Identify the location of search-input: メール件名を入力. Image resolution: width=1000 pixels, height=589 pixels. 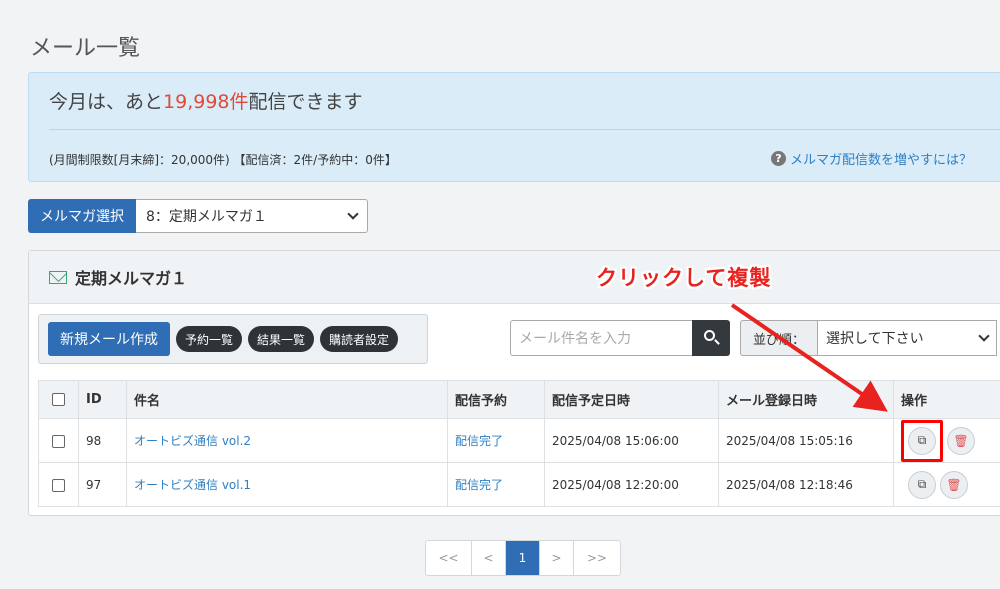
(601, 338).